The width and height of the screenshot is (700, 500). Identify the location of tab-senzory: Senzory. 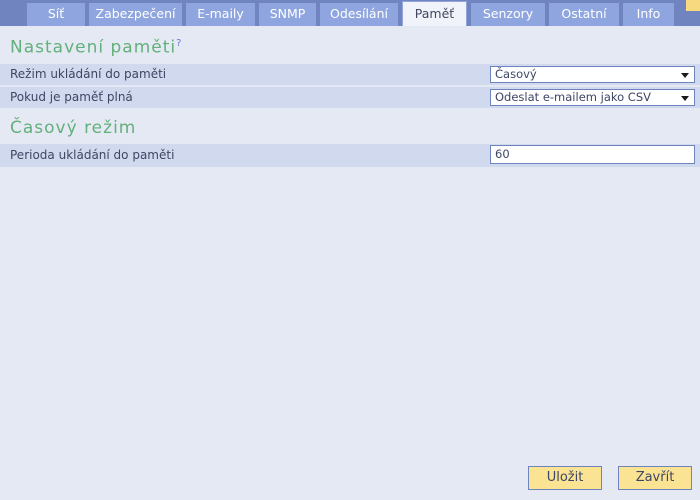
(508, 14).